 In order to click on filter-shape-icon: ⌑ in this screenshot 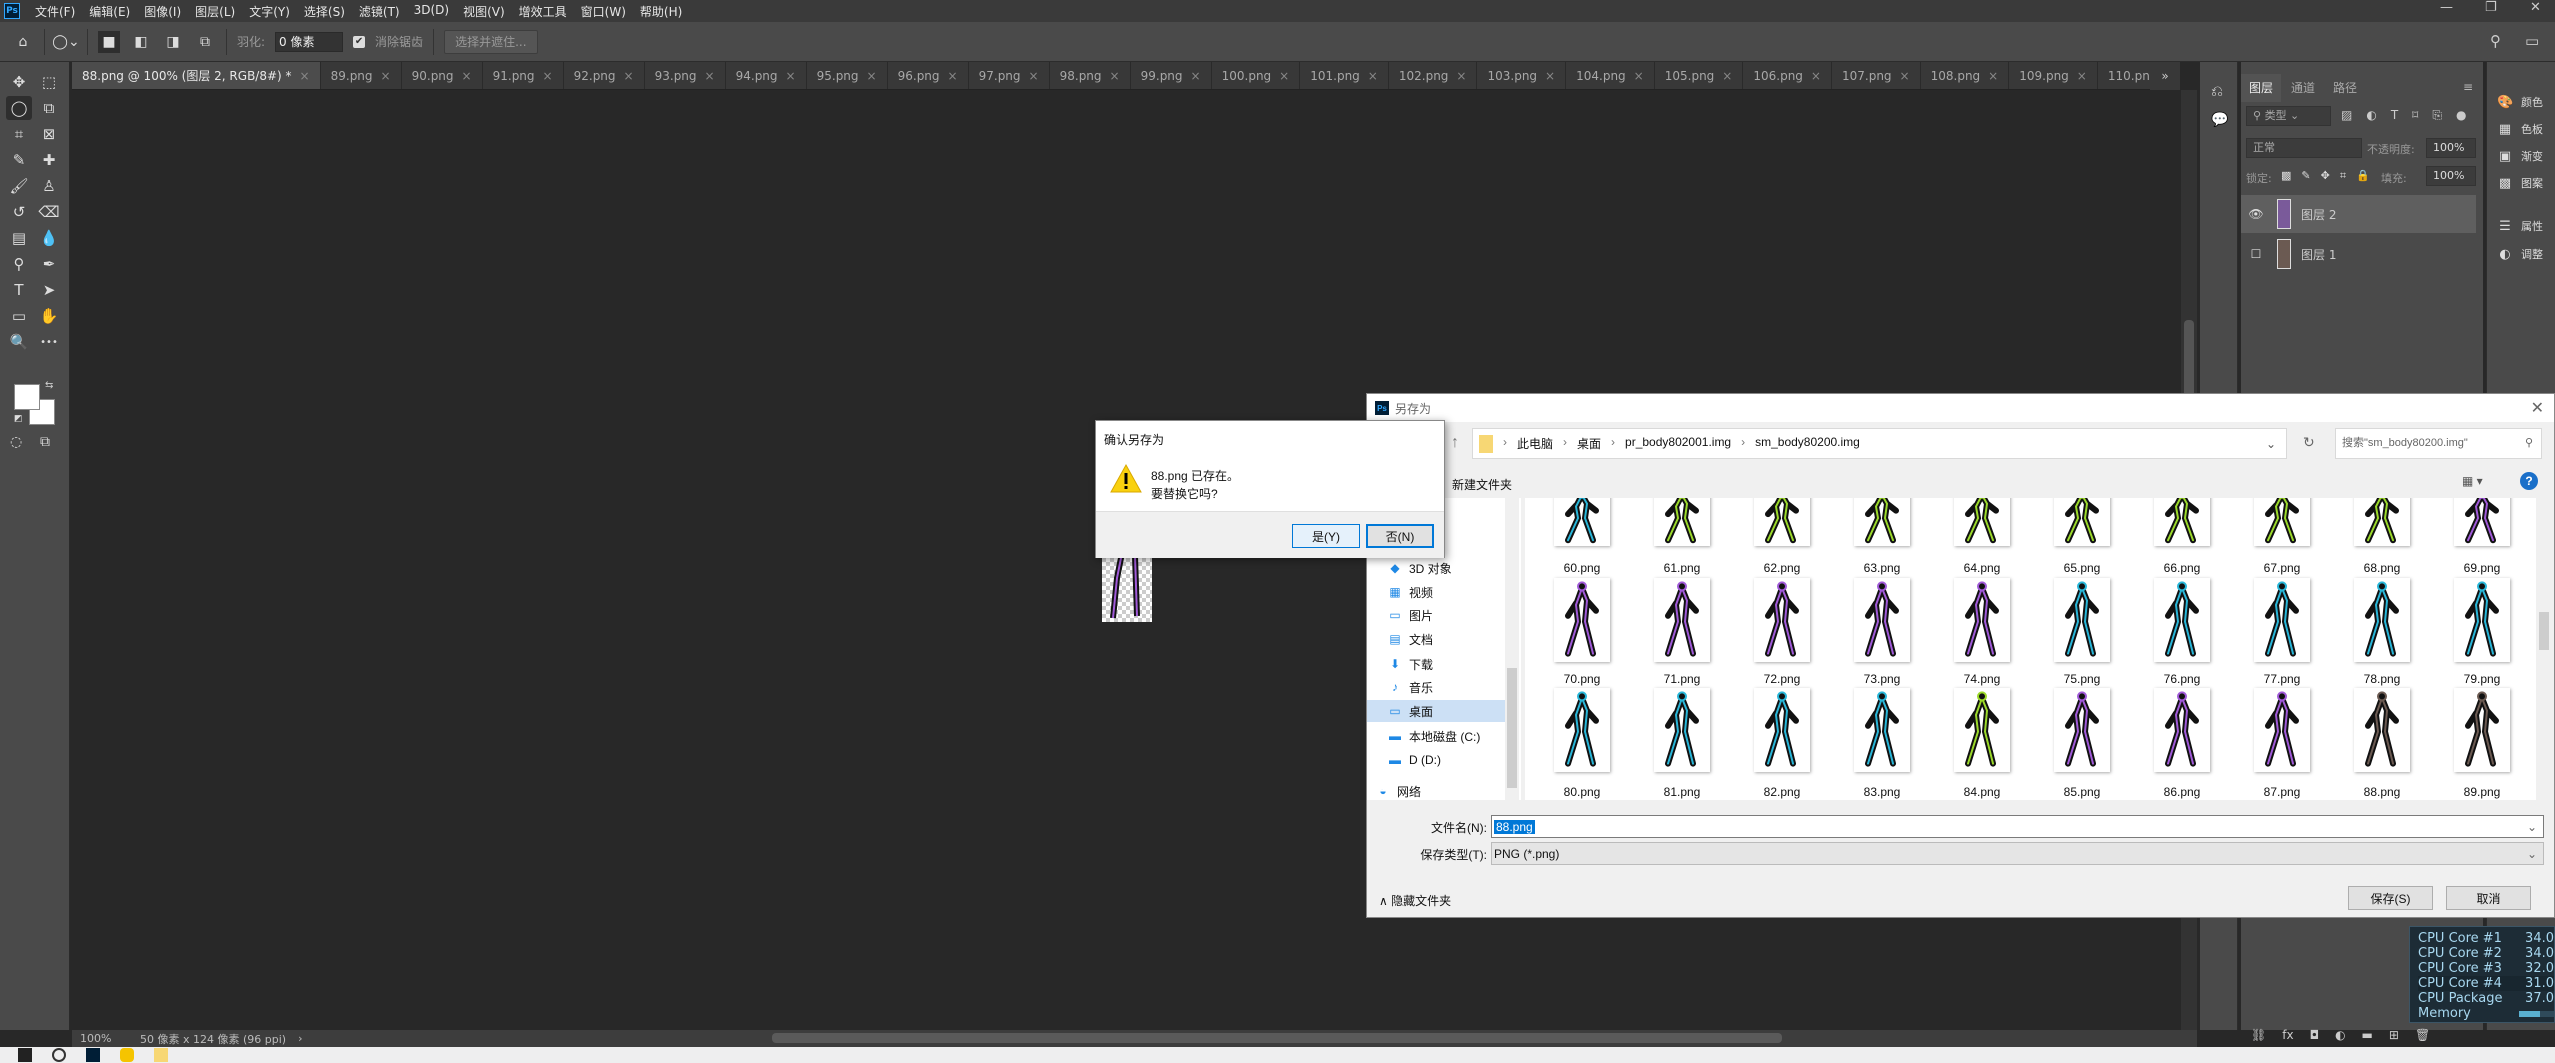, I will do `click(2415, 115)`.